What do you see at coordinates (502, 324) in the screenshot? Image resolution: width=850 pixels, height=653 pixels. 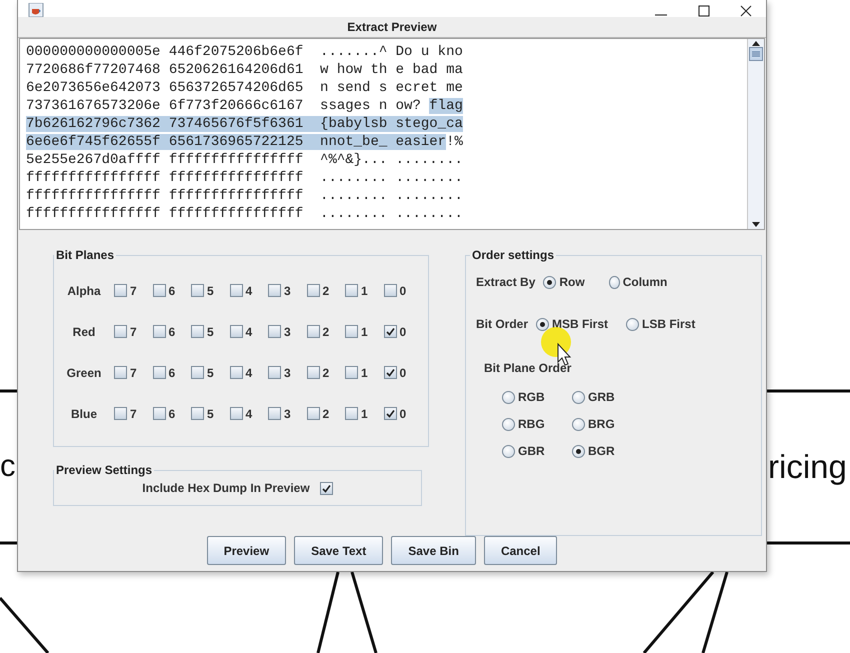 I see `setting-label: Bit Order` at bounding box center [502, 324].